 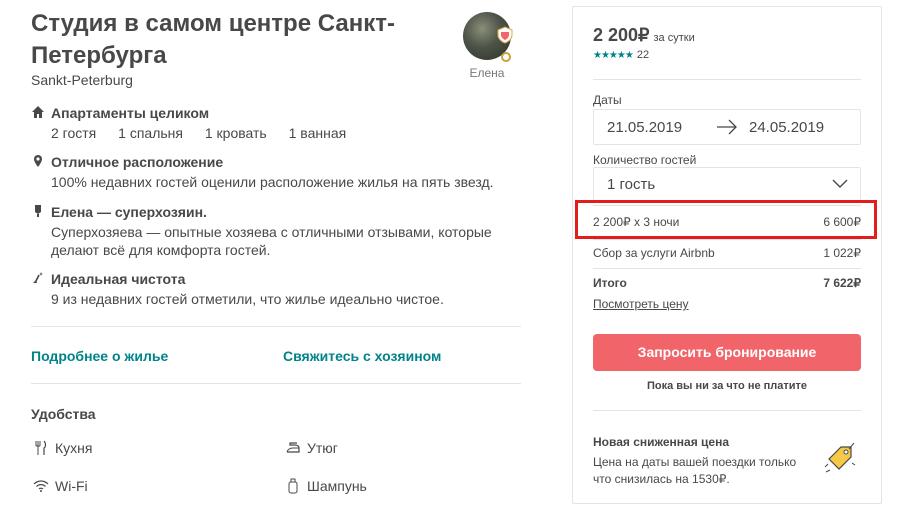 What do you see at coordinates (842, 283) in the screenshot?
I see `total-value: 7 622₽` at bounding box center [842, 283].